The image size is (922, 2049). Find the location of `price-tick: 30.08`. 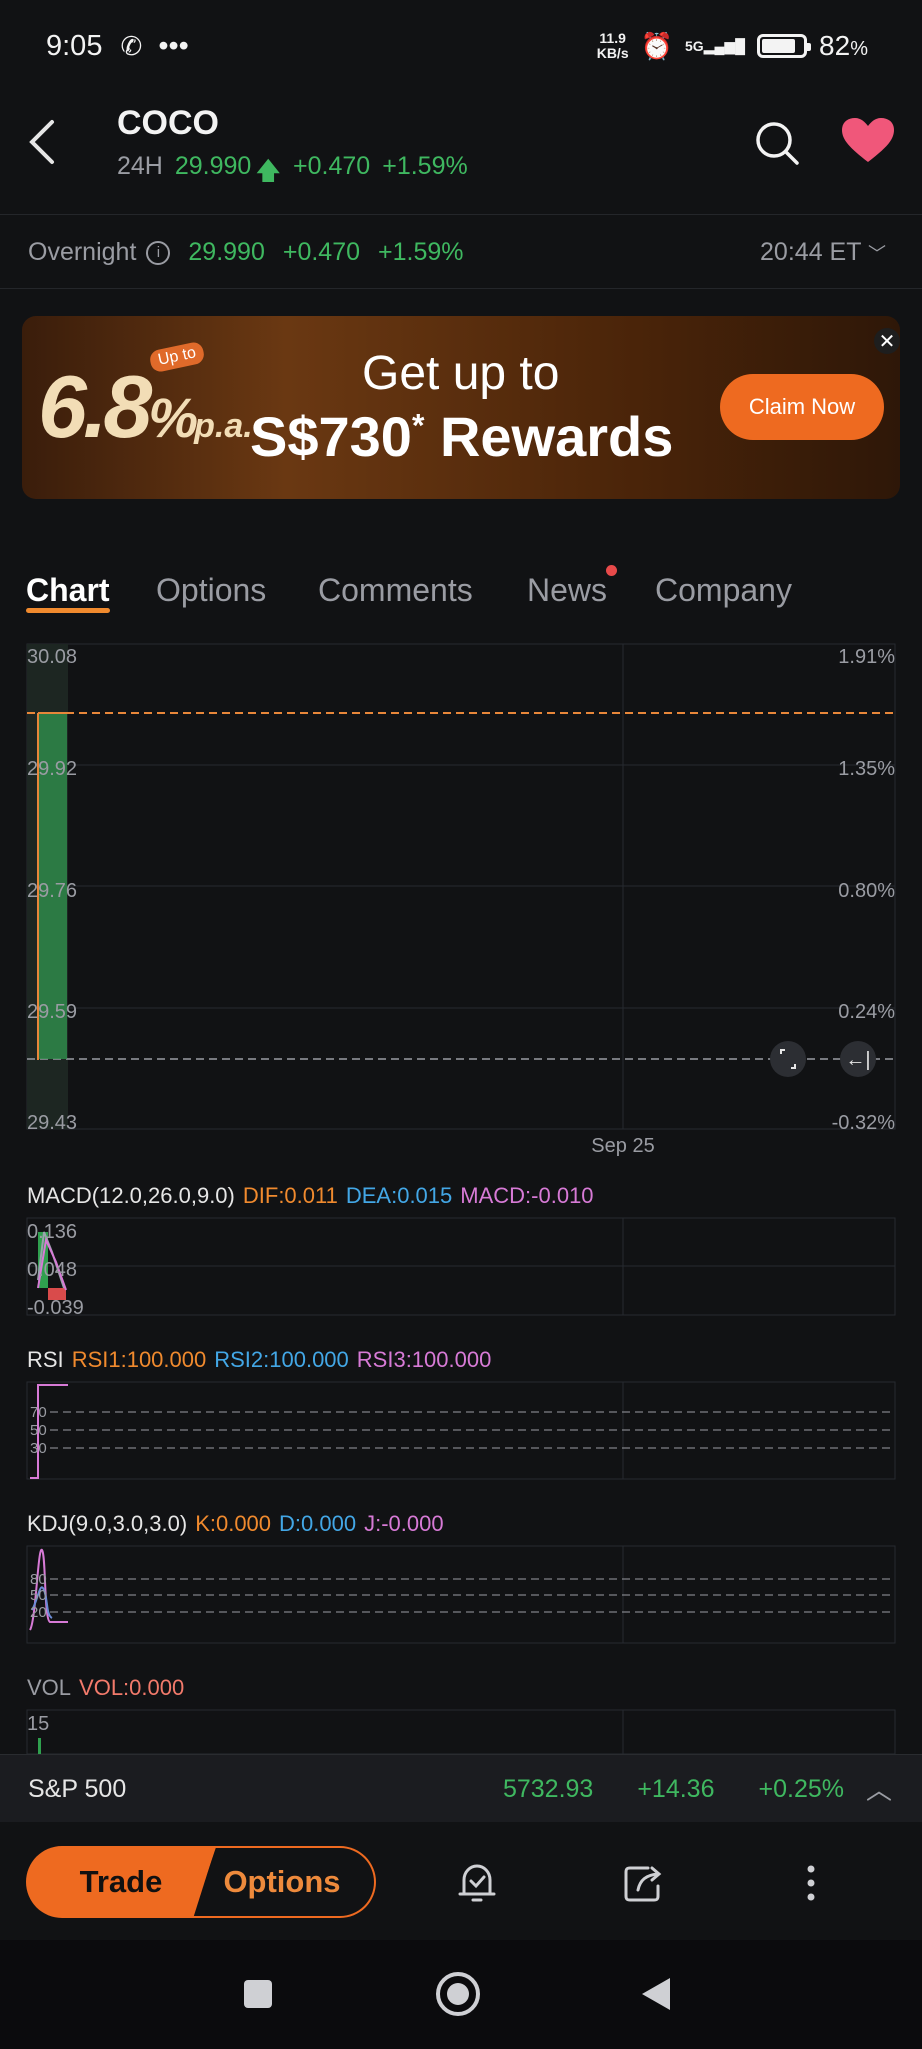

price-tick: 30.08 is located at coordinates (52, 657).